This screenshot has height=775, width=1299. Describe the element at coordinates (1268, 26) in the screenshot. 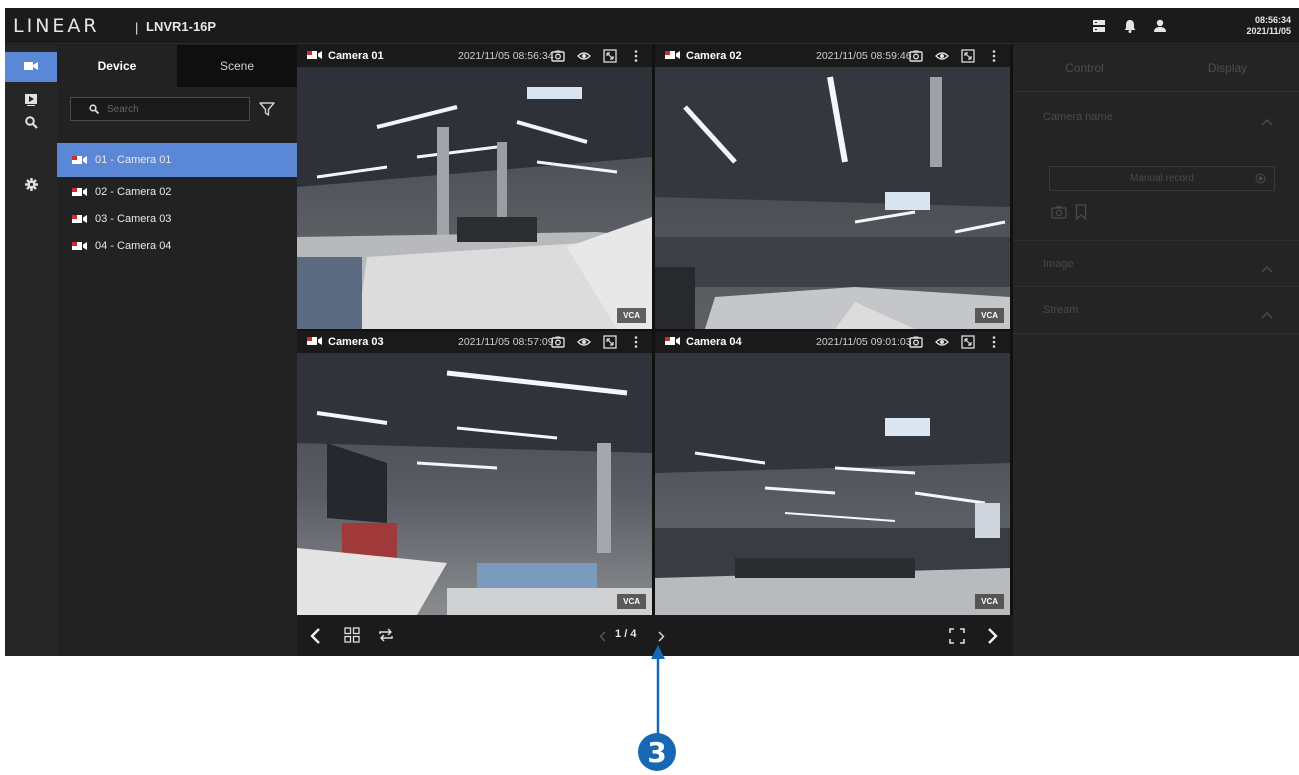

I see `clock: 08:56:34 2021/11/05` at that location.